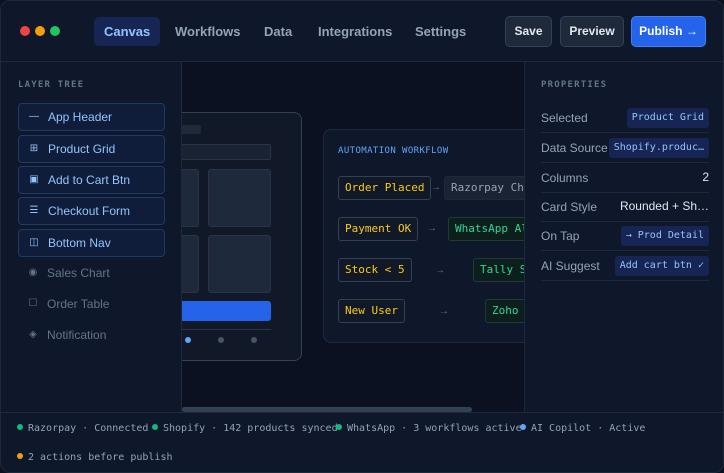  I want to click on minus-icon: —, so click(34, 116).